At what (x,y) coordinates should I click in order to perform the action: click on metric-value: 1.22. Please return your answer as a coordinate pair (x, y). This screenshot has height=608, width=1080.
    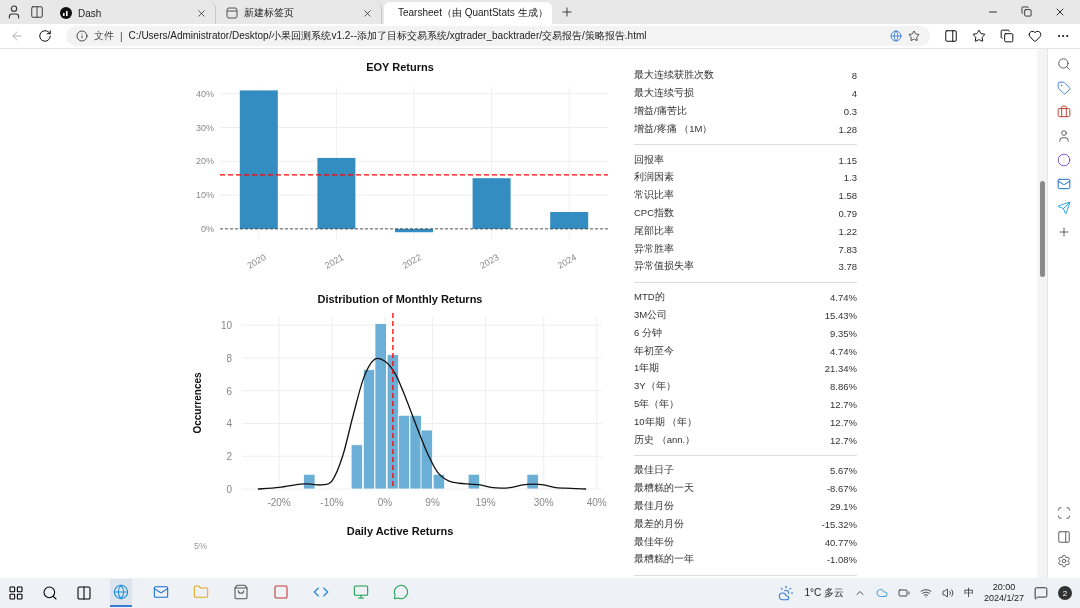
    Looking at the image, I should click on (847, 231).